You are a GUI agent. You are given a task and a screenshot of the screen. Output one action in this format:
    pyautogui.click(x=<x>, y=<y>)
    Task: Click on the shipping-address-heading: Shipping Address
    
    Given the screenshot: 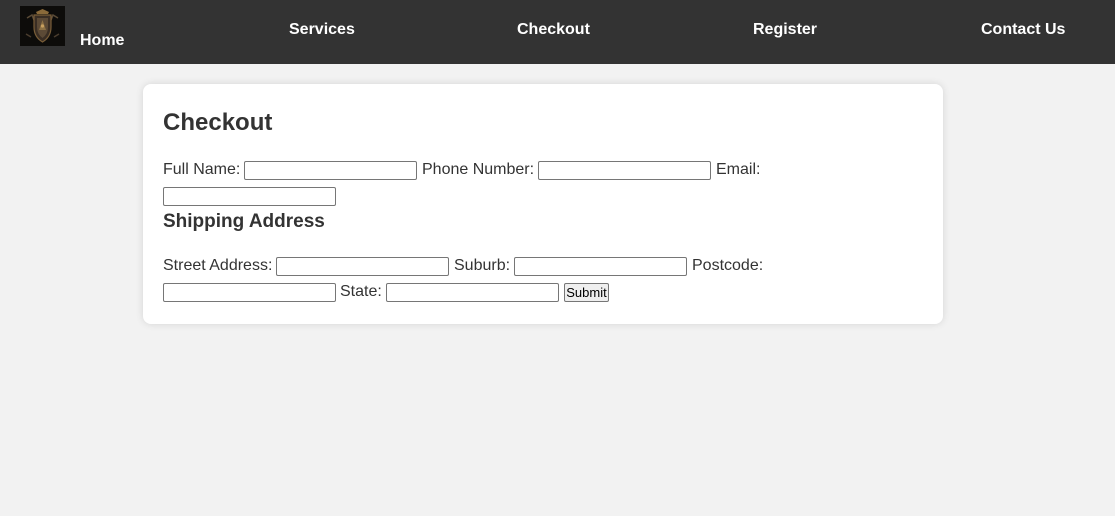 What is the action you would take?
    pyautogui.click(x=244, y=221)
    